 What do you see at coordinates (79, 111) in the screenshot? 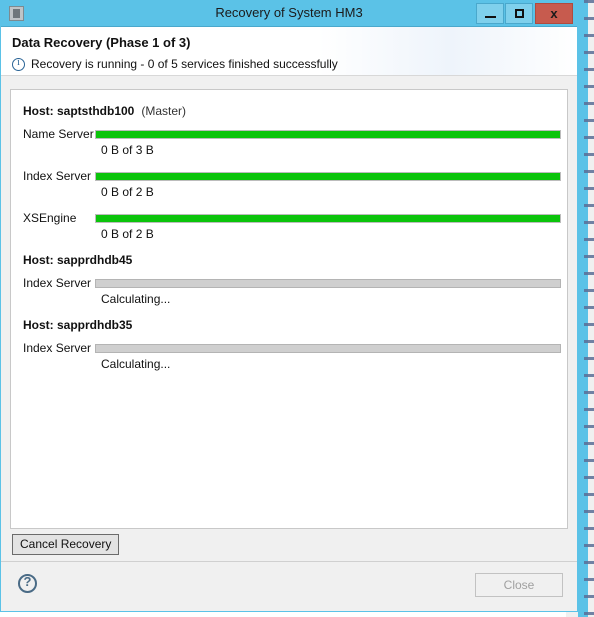
I see `host-label: Host: saptsthdb100` at bounding box center [79, 111].